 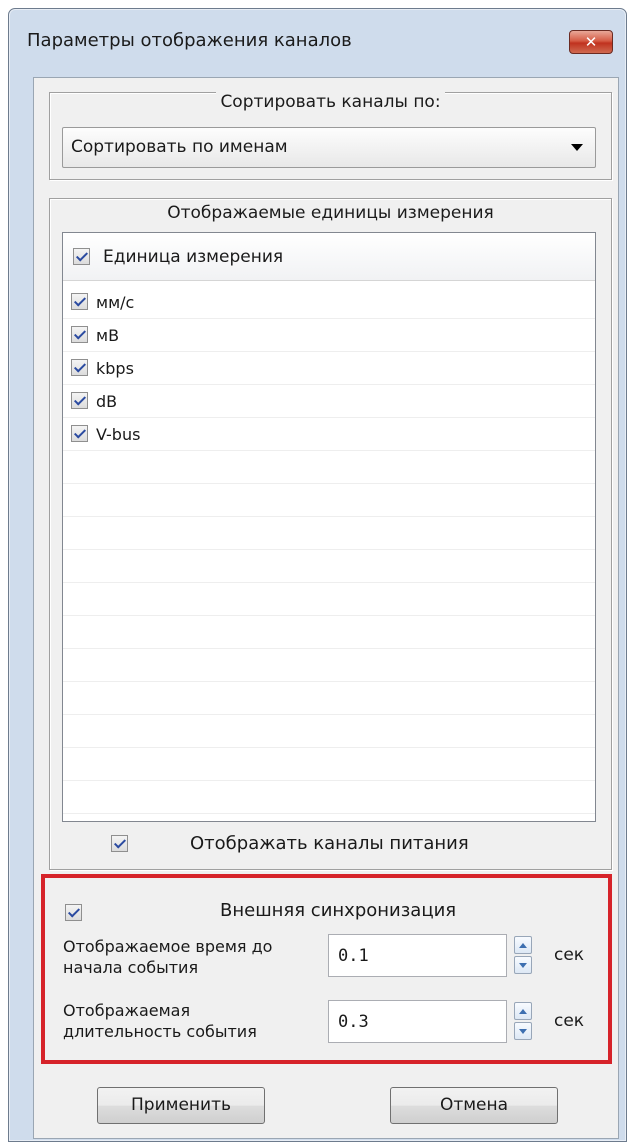 I want to click on unit-label: мВ, so click(x=108, y=335).